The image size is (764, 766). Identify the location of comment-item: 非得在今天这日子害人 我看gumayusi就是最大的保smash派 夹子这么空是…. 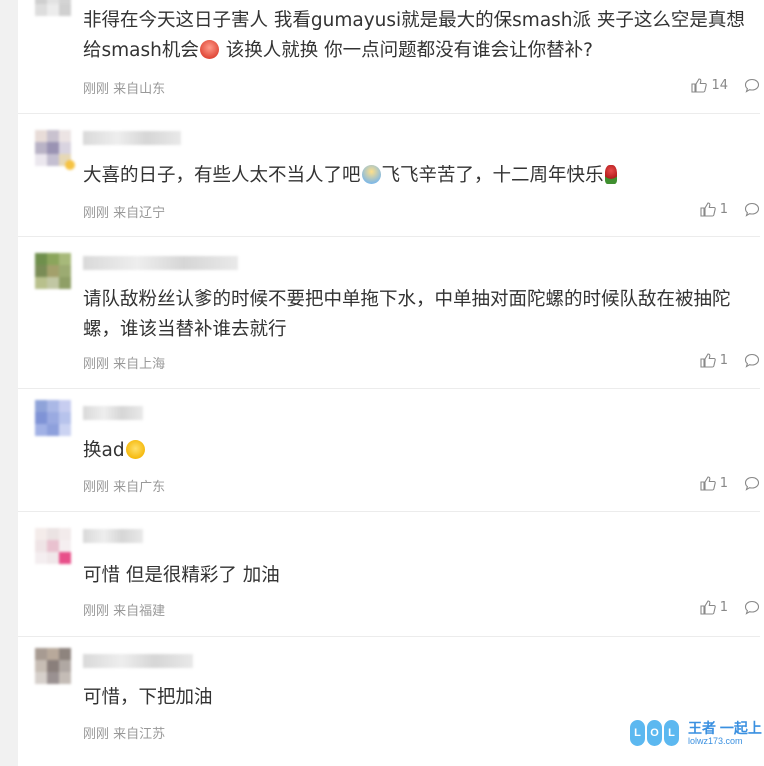
(389, 57).